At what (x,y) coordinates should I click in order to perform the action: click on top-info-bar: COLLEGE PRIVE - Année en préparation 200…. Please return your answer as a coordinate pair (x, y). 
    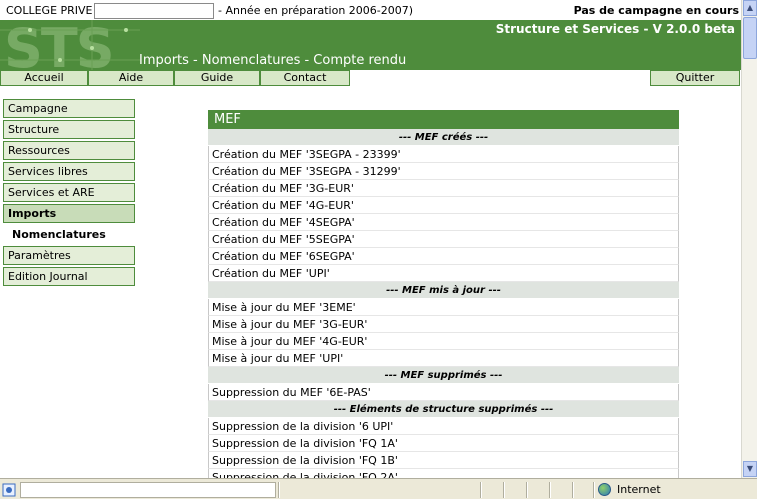
    Looking at the image, I should click on (370, 10).